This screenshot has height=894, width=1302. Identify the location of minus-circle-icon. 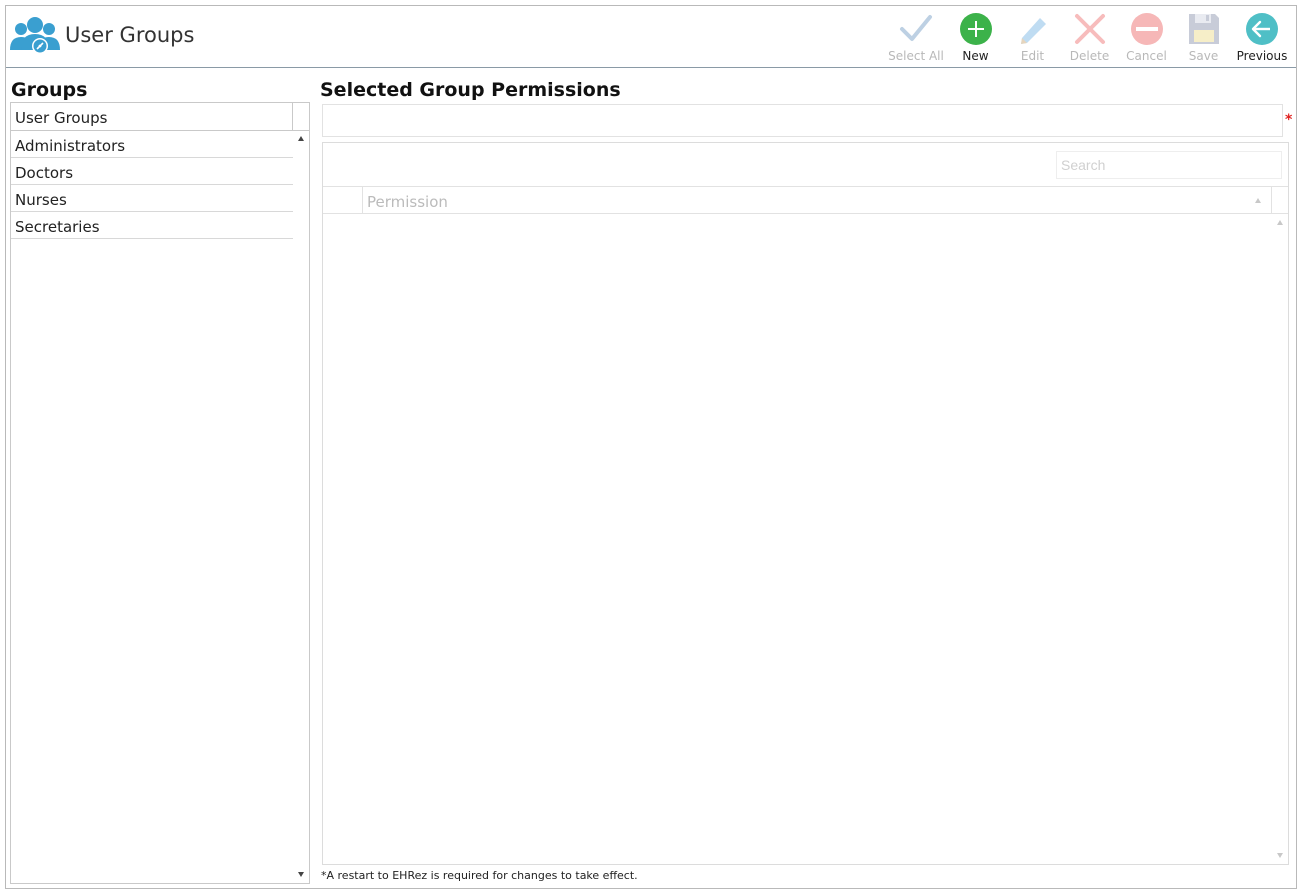
(1146, 29).